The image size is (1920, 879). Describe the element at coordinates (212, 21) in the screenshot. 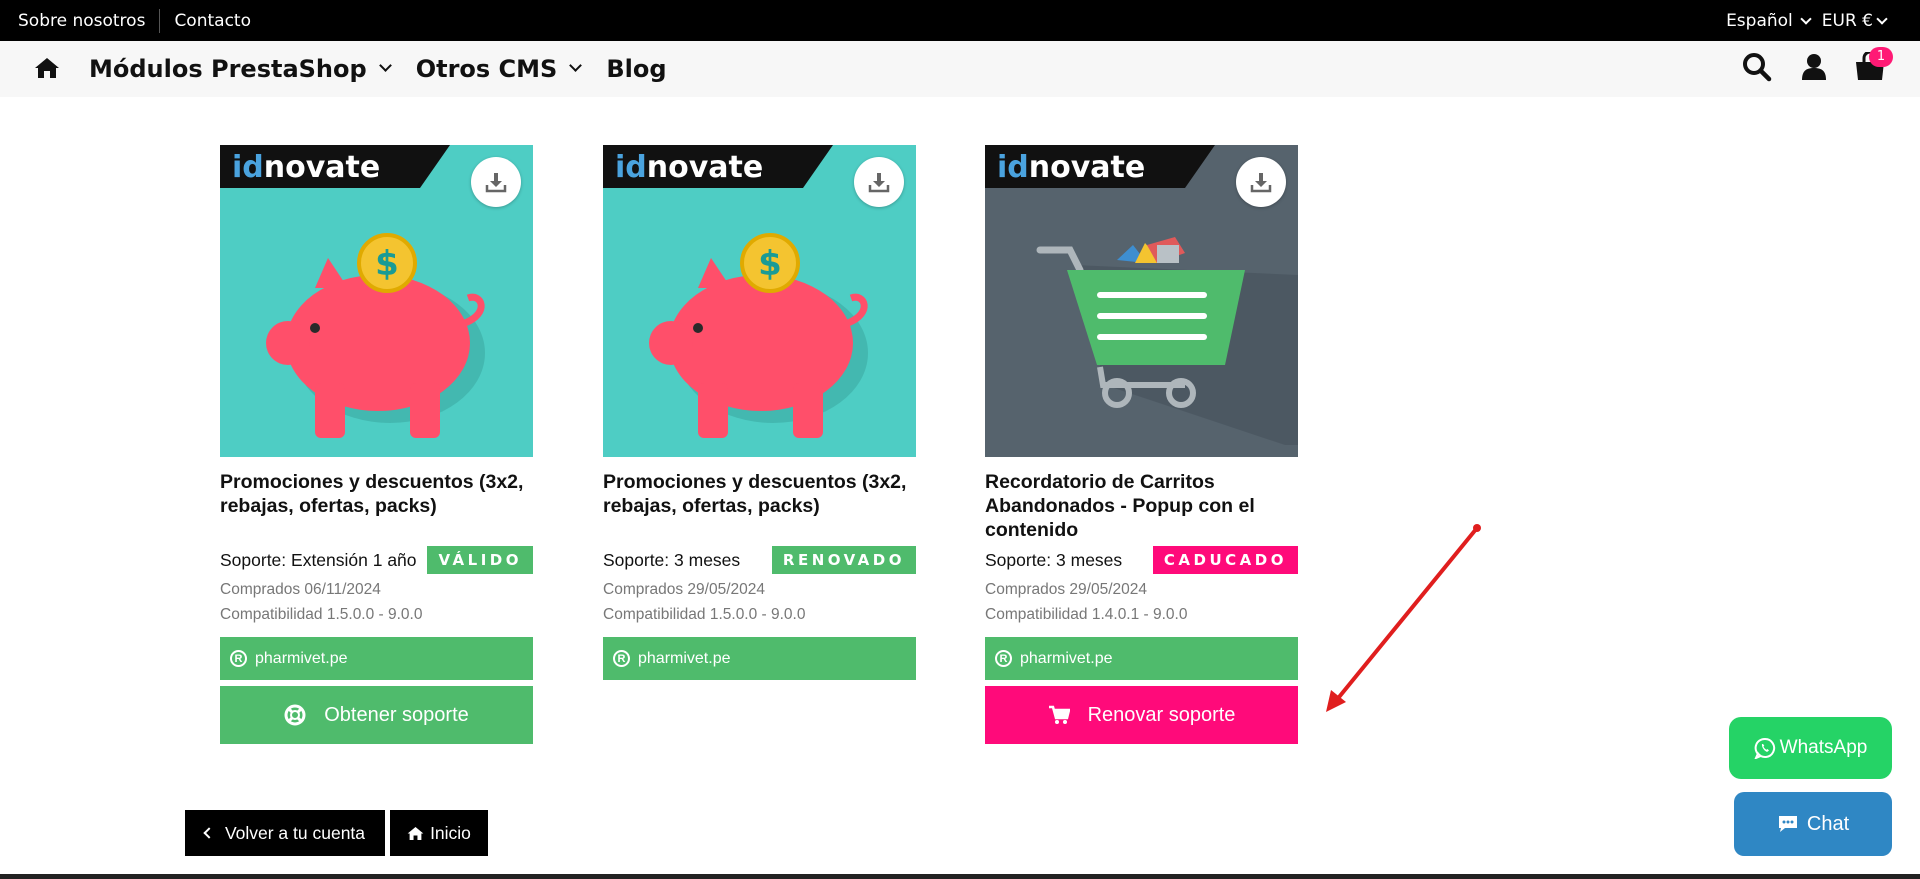

I see `contact-link: Contacto` at that location.